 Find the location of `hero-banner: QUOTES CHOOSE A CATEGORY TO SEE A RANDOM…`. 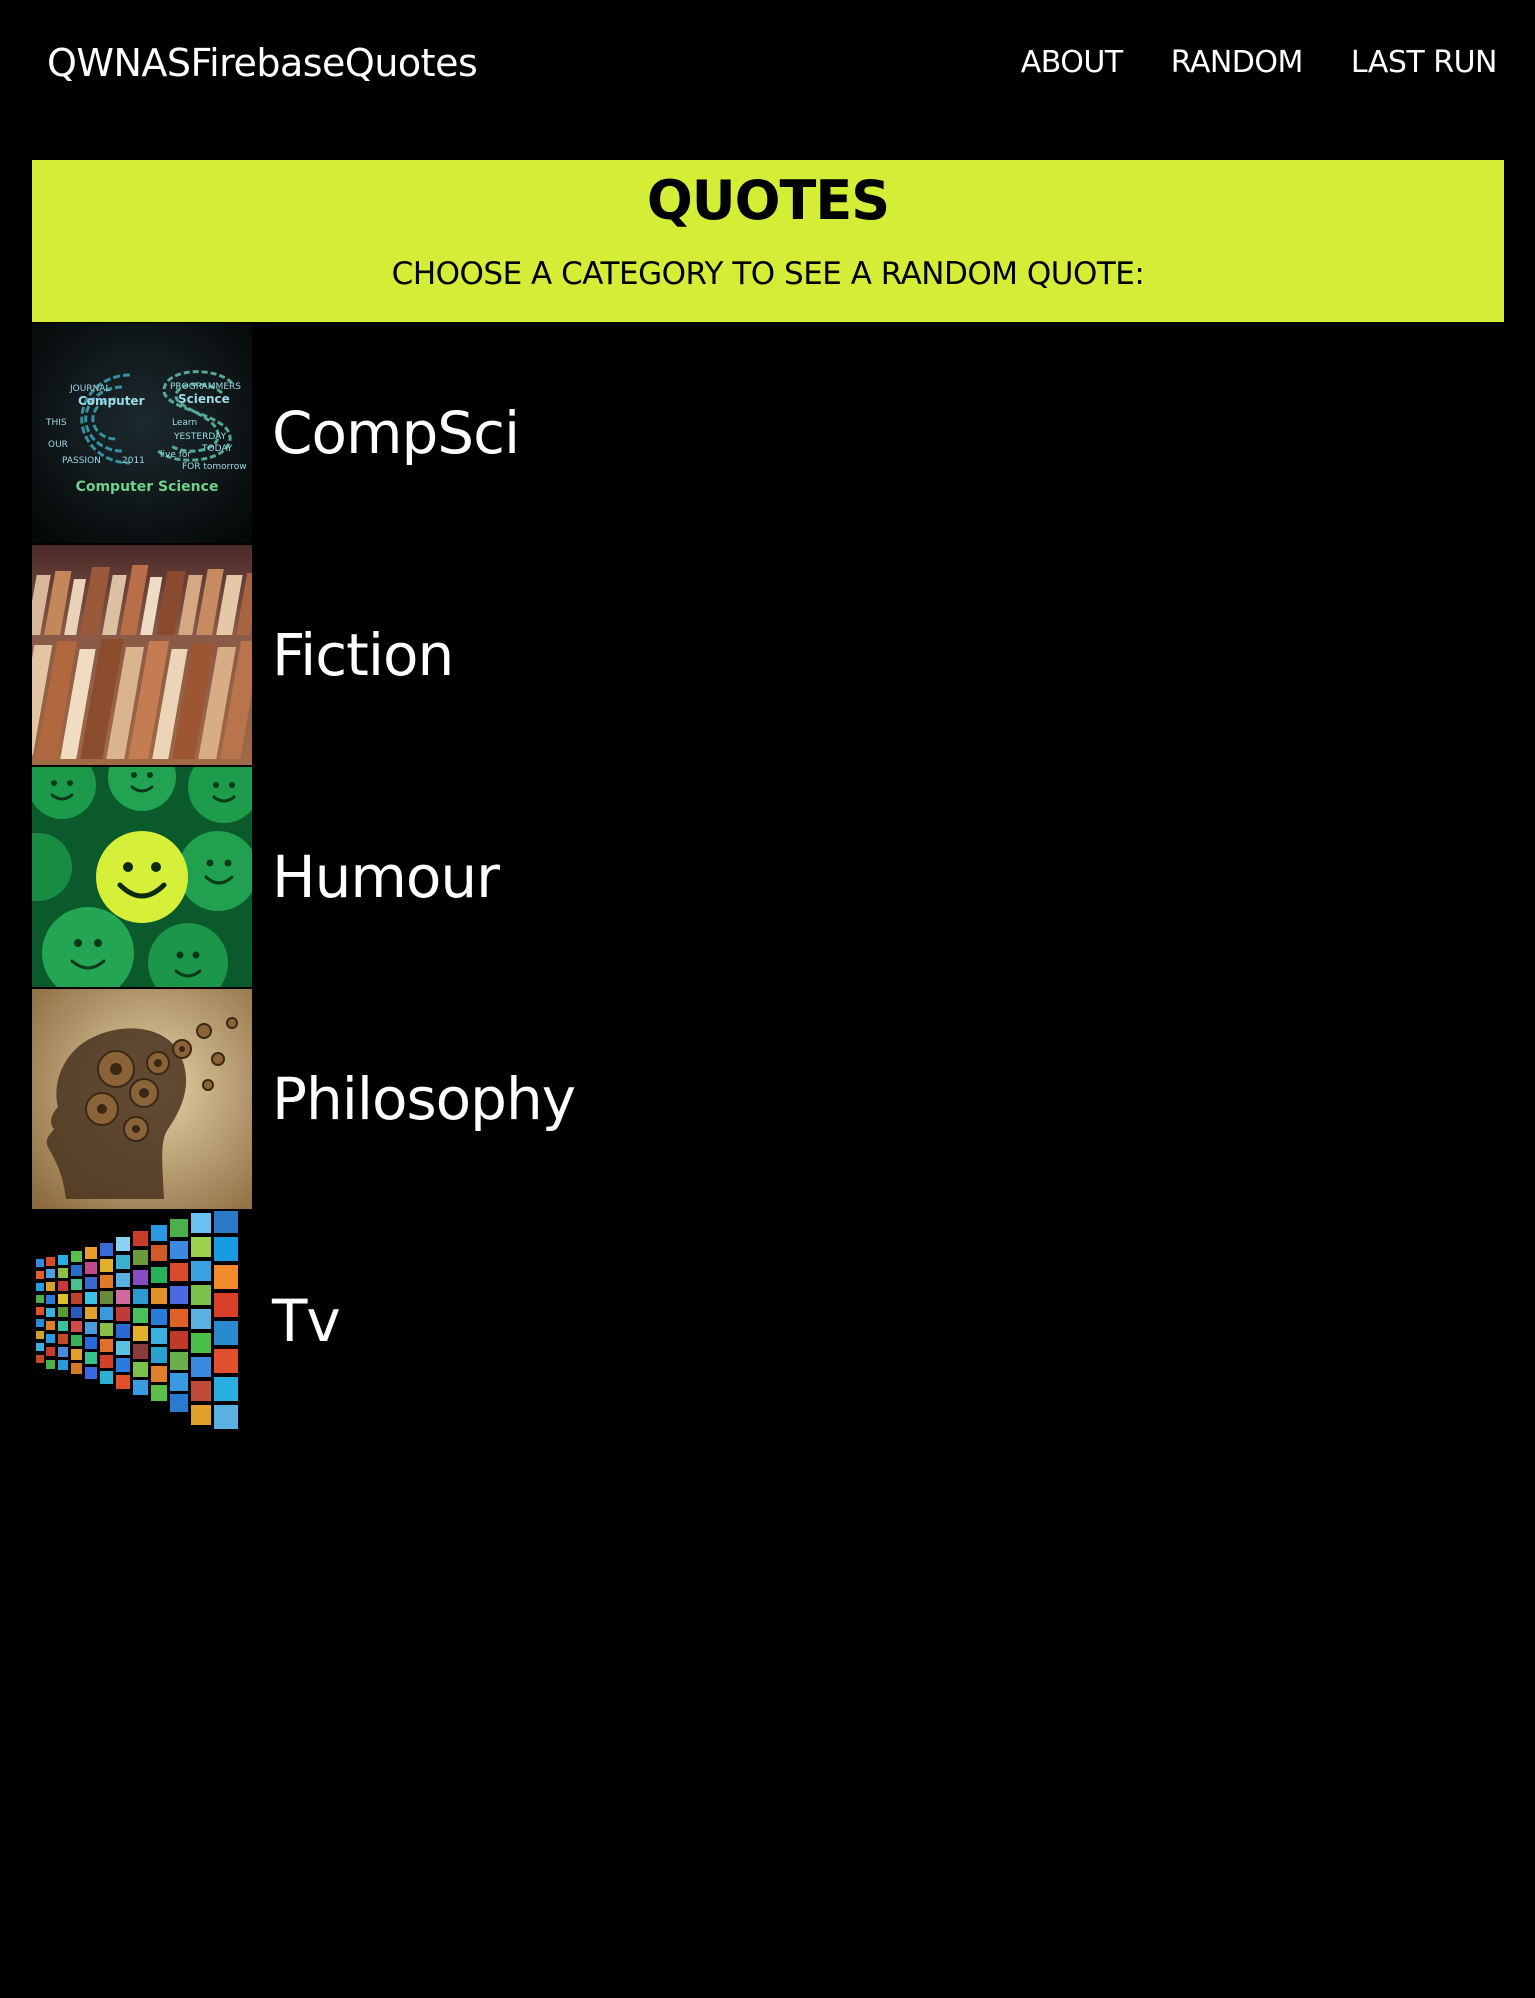

hero-banner: QUOTES CHOOSE A CATEGORY TO SEE A RANDOM… is located at coordinates (768, 241).